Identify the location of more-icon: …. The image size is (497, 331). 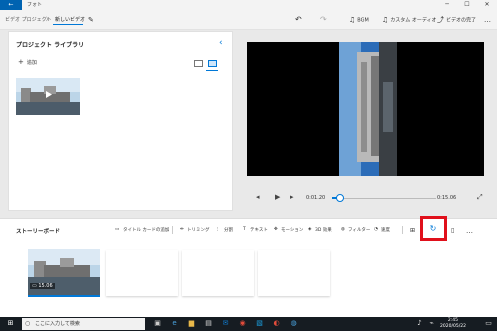
(487, 20).